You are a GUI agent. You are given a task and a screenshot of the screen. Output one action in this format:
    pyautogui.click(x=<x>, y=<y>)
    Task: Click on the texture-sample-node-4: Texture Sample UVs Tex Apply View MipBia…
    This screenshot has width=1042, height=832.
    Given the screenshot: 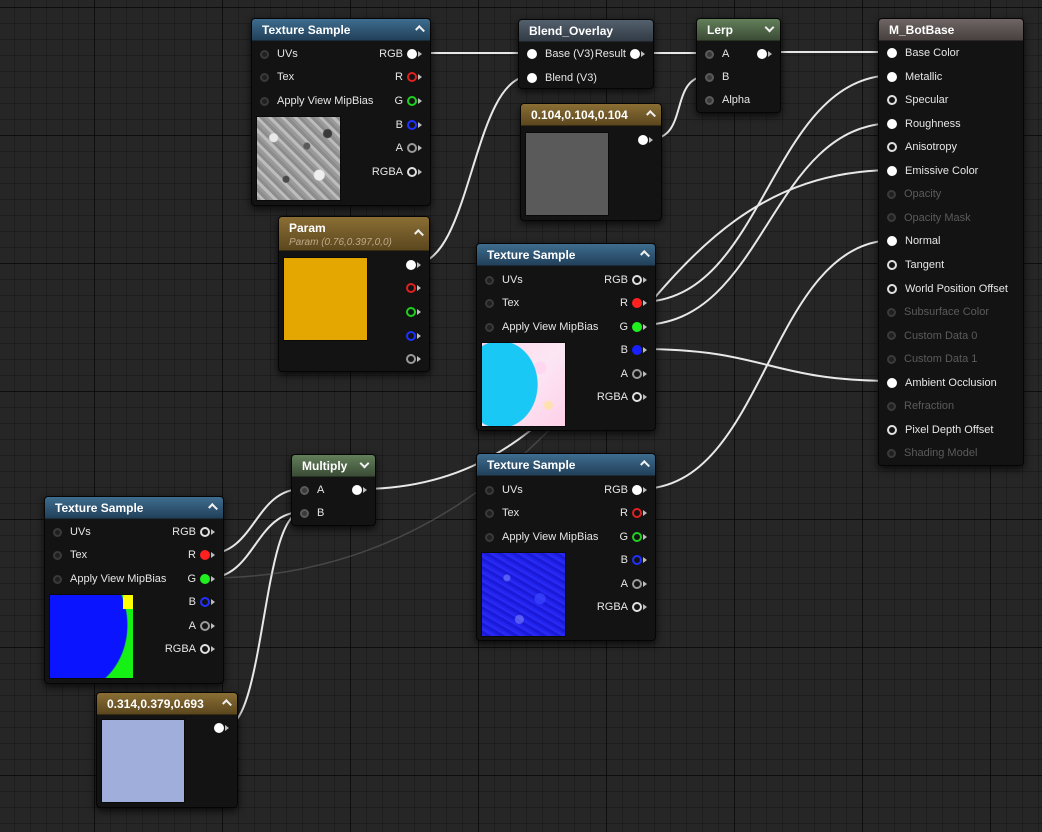 What is the action you would take?
    pyautogui.click(x=134, y=590)
    